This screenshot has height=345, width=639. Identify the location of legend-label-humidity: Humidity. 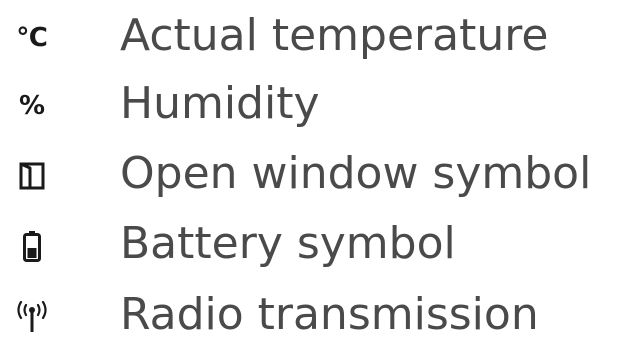
(220, 103).